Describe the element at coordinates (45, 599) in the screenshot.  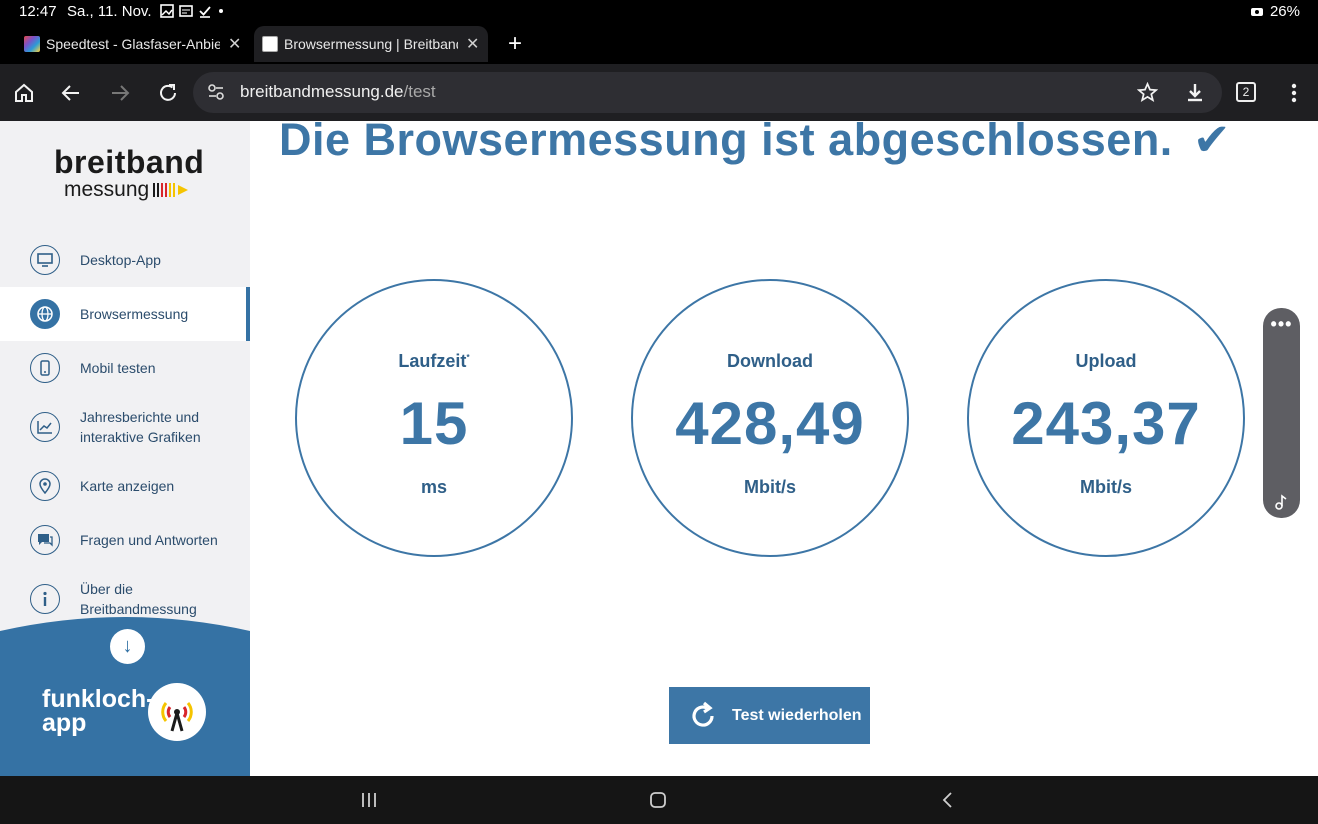
I see `info-icon` at that location.